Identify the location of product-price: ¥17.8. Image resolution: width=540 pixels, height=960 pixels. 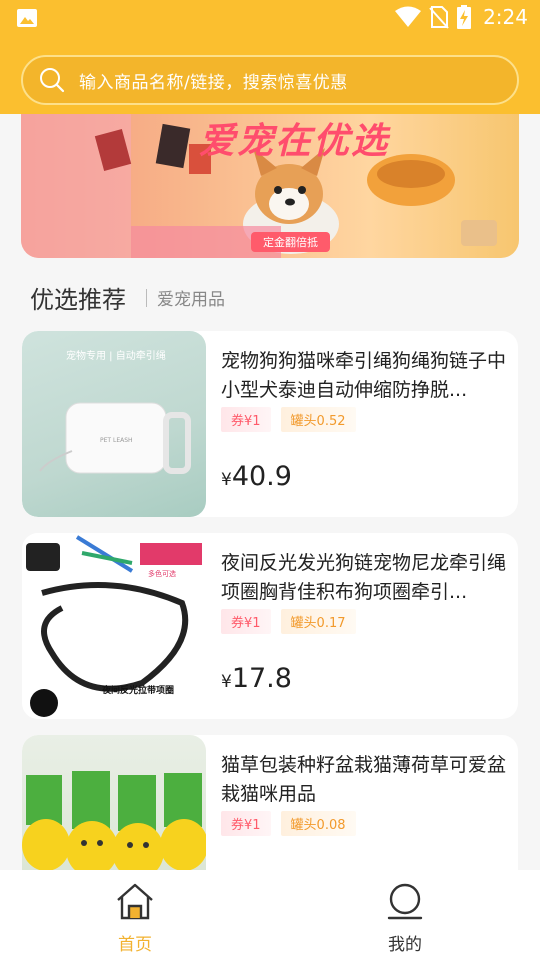
(256, 678).